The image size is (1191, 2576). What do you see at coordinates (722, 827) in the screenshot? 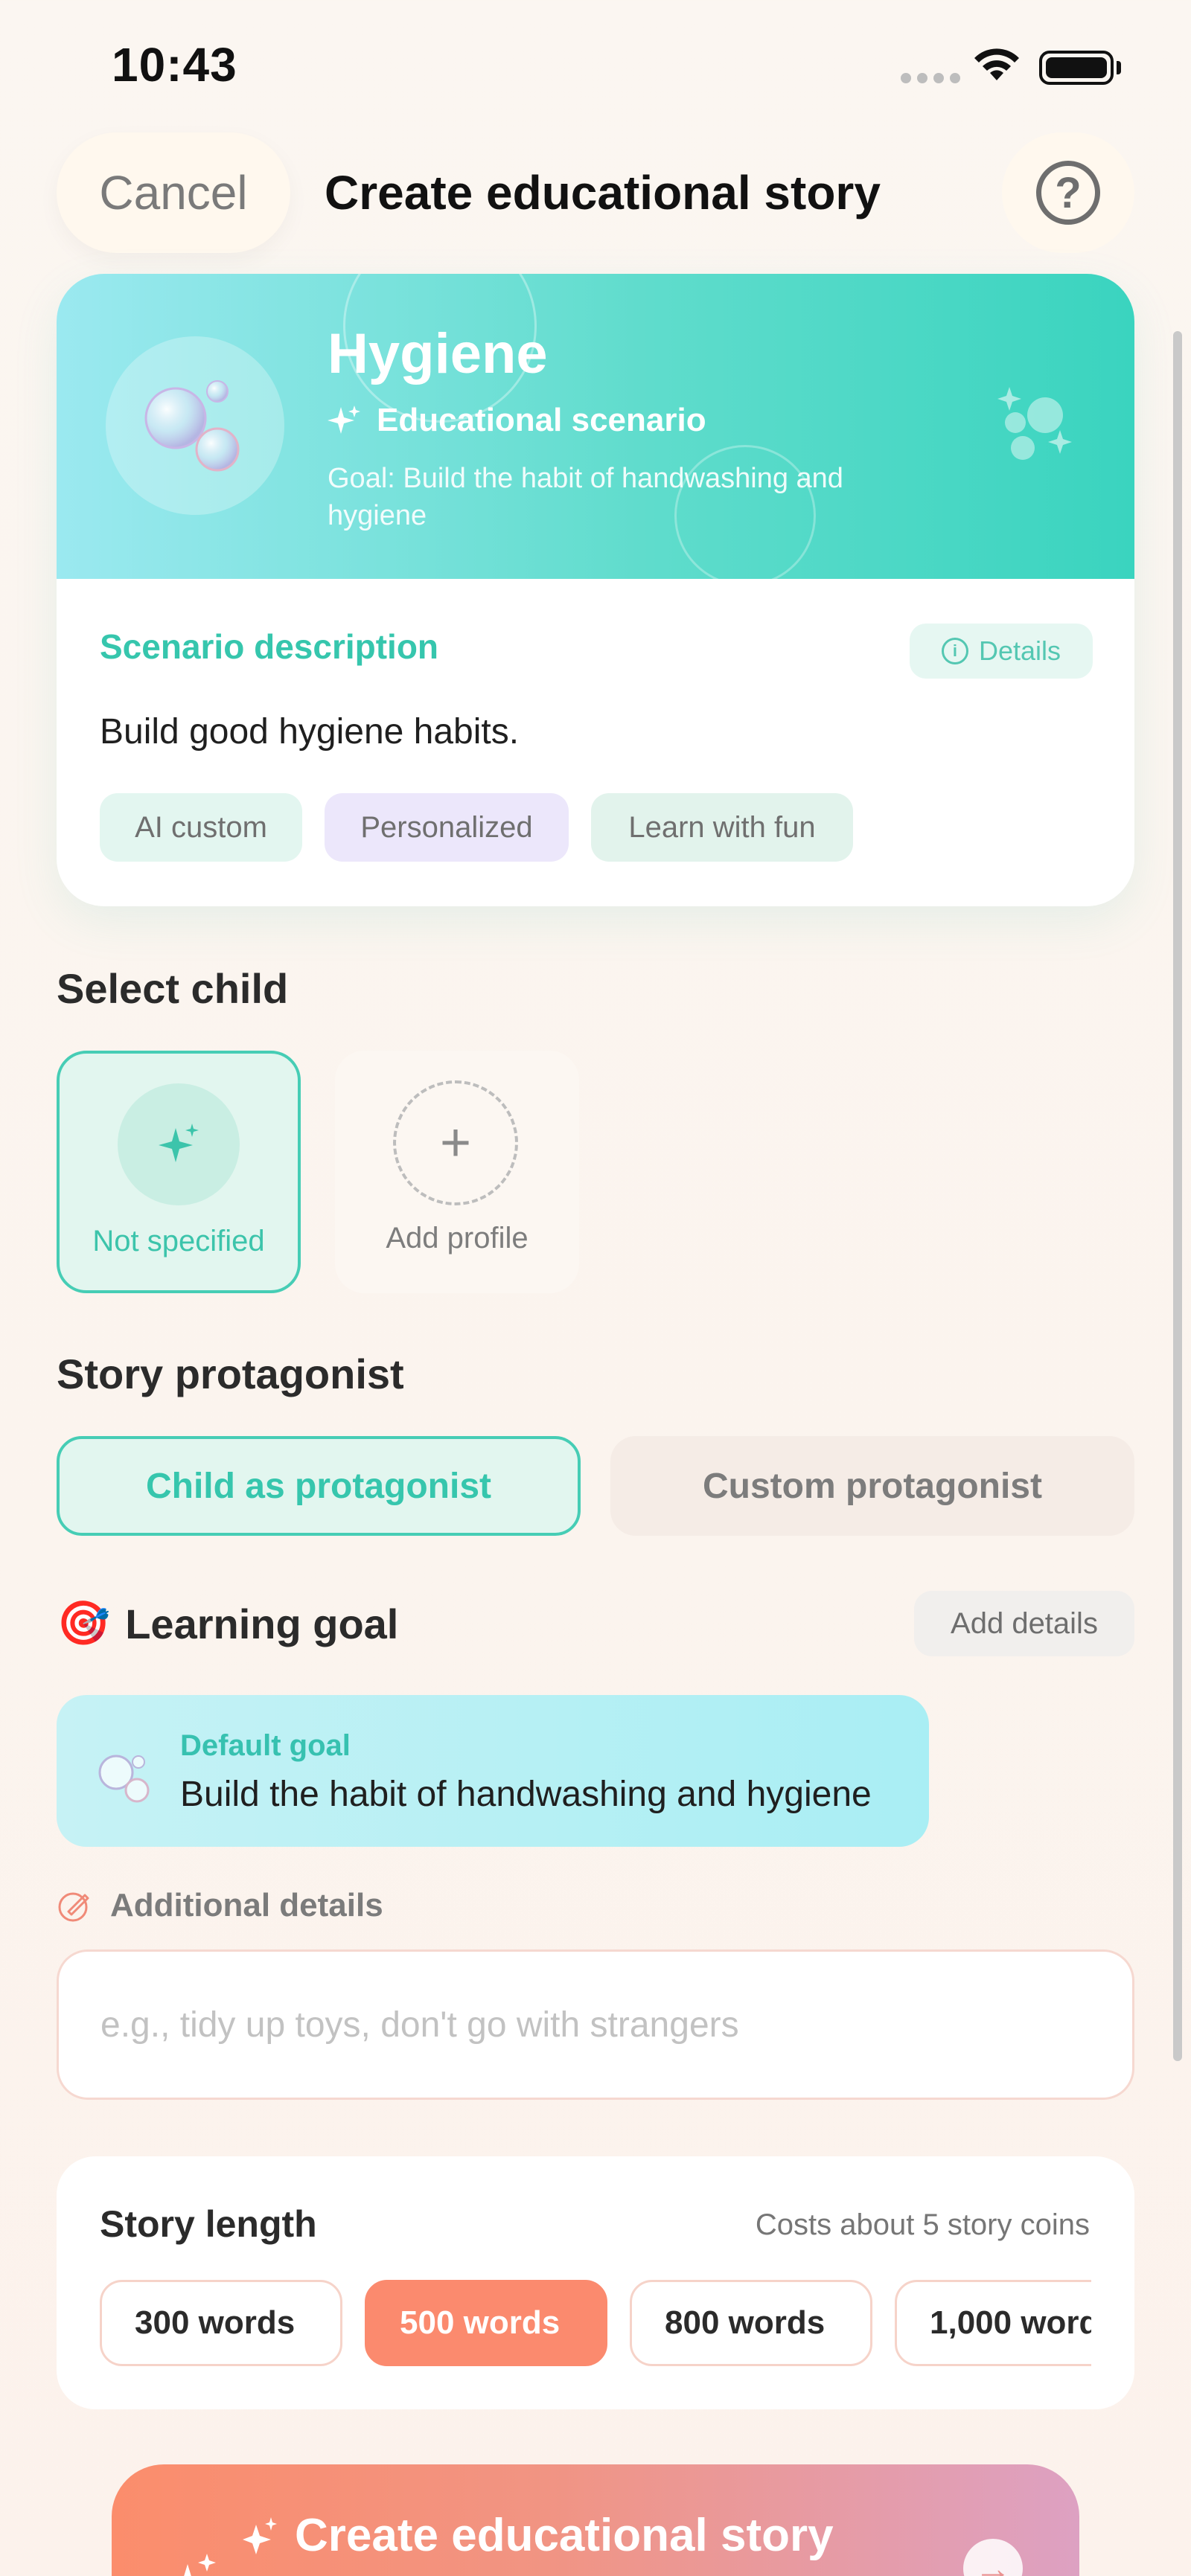
I see `tag-learn-with-fun: Learn with fun` at bounding box center [722, 827].